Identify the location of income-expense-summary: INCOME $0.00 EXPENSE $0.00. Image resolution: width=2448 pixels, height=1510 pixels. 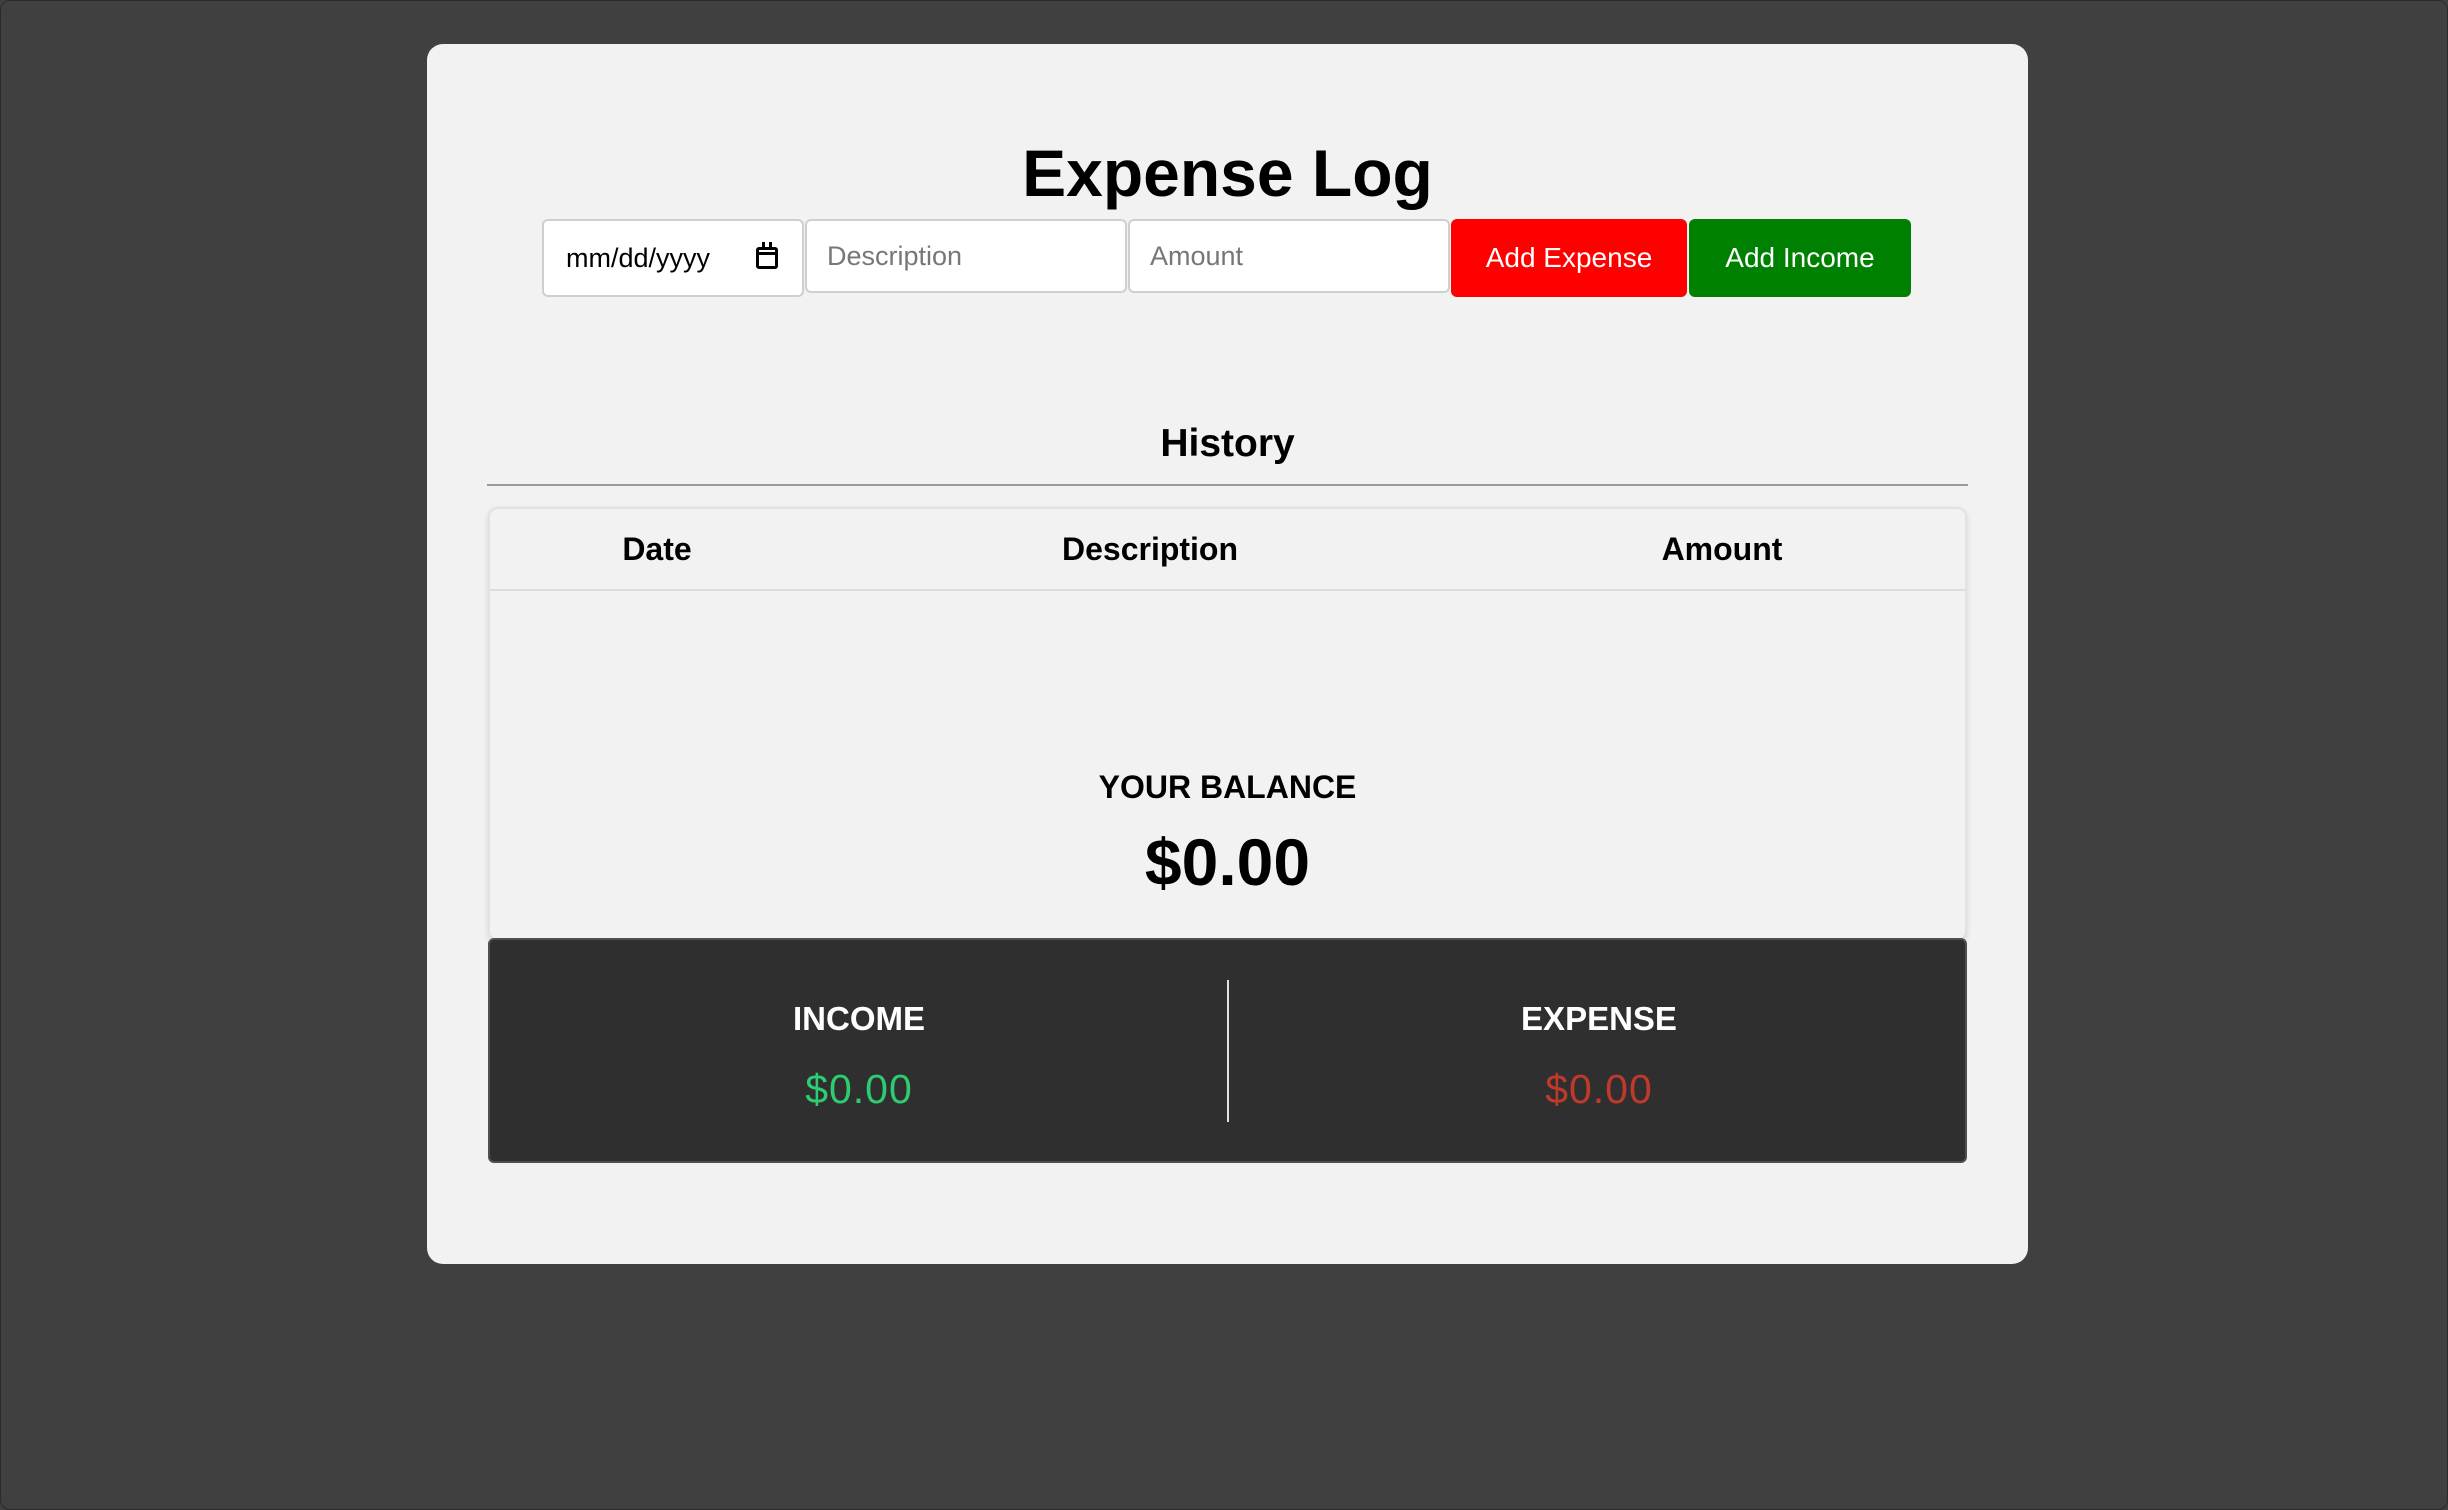
(1227, 1050).